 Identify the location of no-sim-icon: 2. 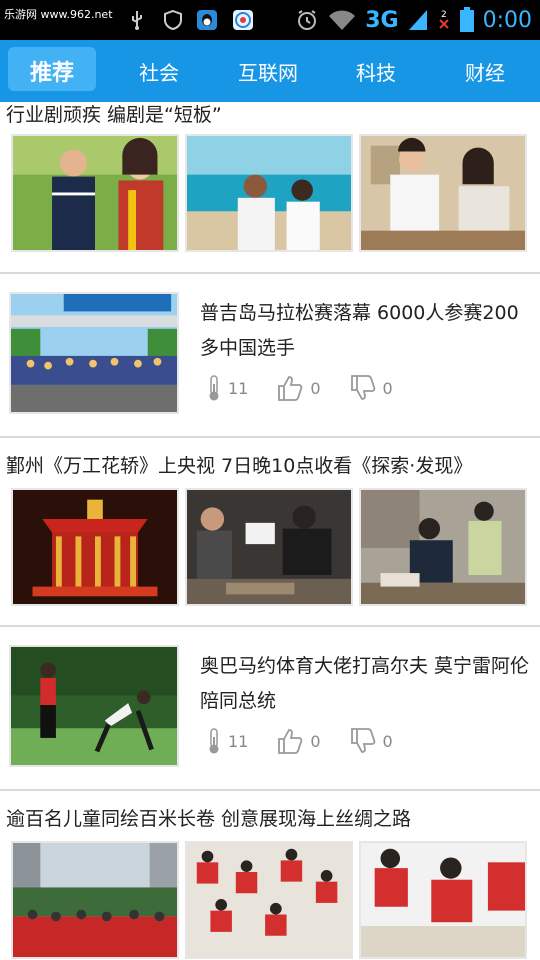
(443, 19).